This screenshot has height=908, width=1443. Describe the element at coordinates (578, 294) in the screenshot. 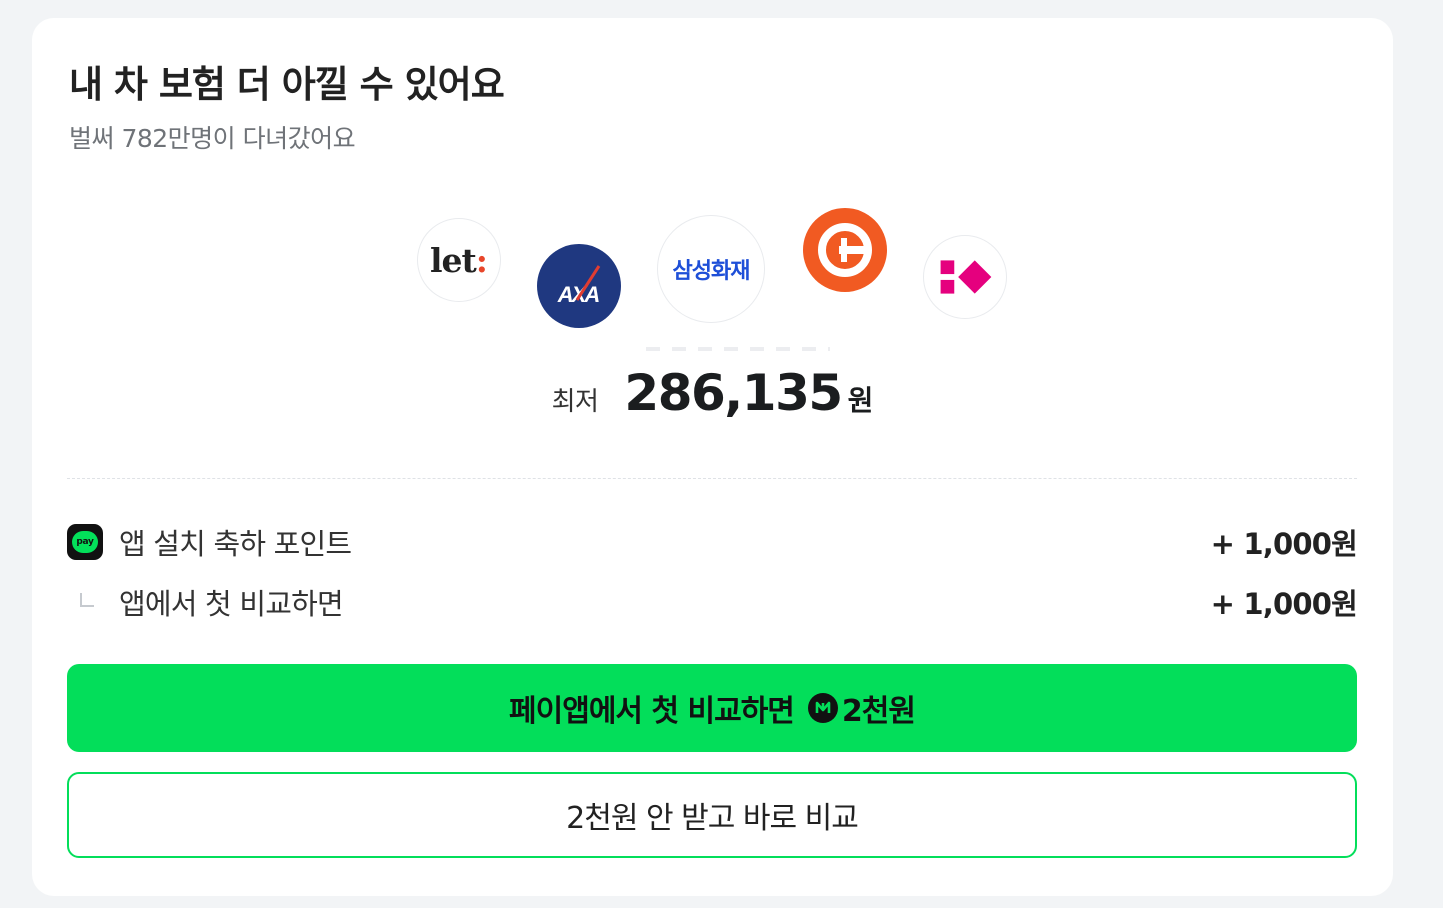

I see `svg-text: AXA` at that location.